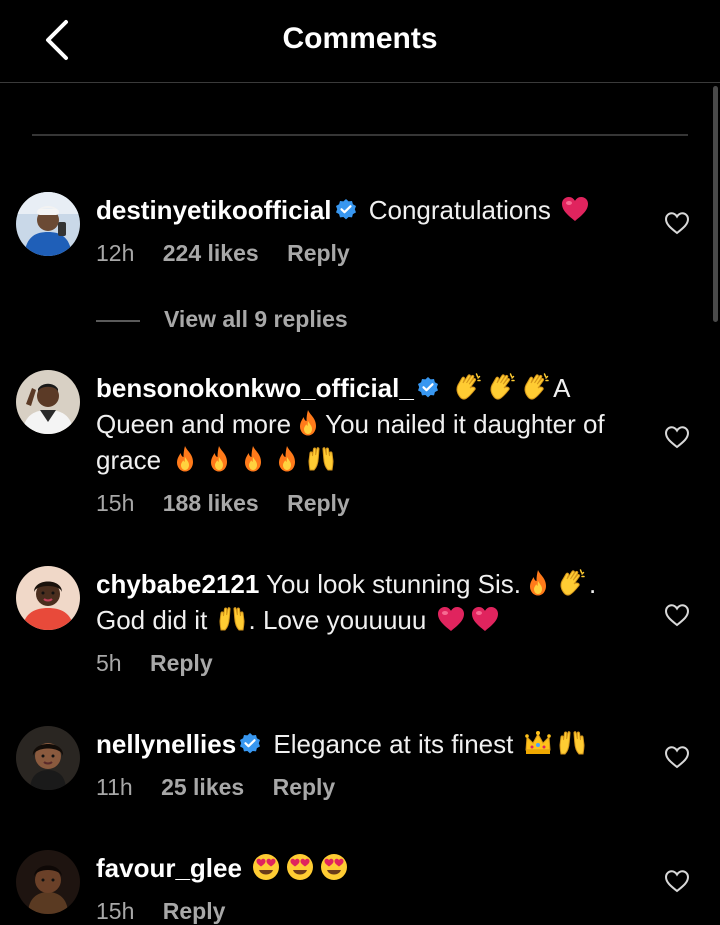 The height and width of the screenshot is (925, 720). I want to click on comment-time: 12h, so click(115, 253).